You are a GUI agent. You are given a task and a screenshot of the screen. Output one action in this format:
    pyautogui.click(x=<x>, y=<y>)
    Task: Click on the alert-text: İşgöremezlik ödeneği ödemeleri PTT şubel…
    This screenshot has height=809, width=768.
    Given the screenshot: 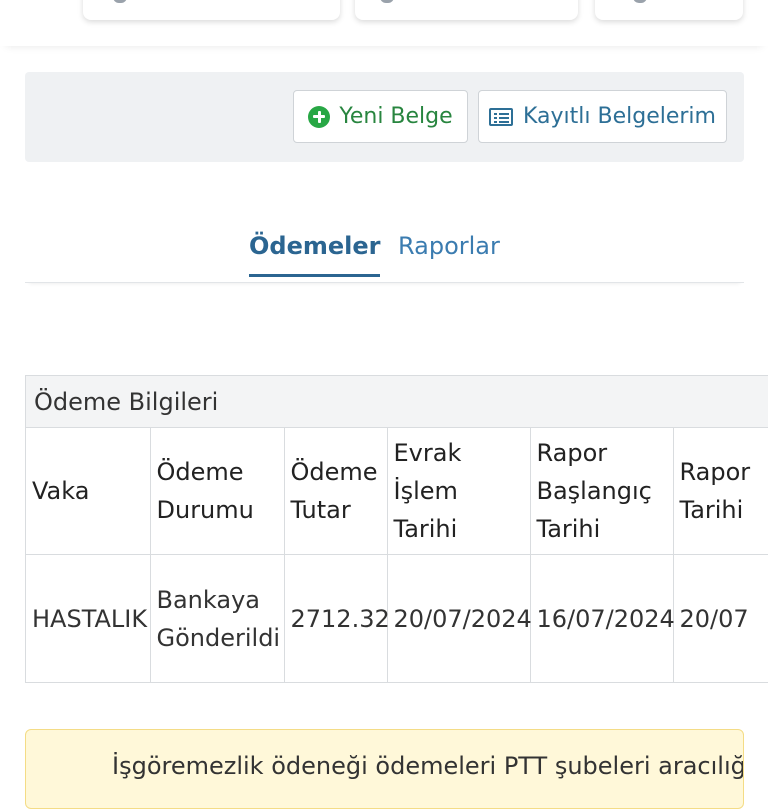 What is the action you would take?
    pyautogui.click(x=428, y=766)
    